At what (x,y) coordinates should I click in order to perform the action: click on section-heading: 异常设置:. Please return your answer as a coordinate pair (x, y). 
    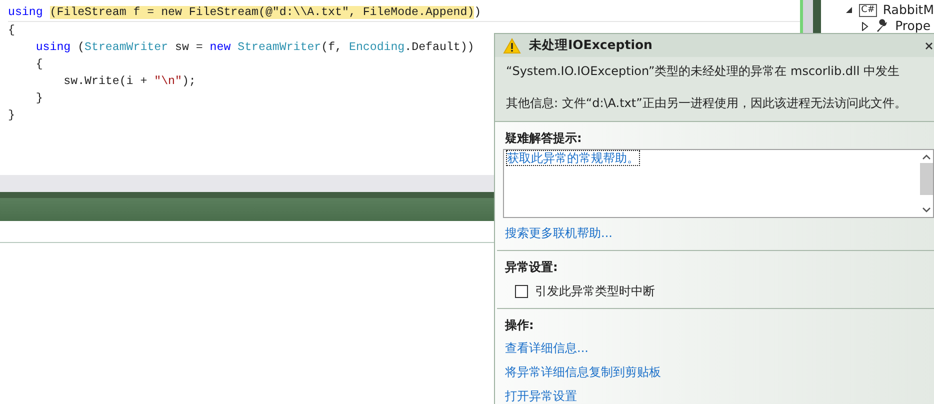
    Looking at the image, I should click on (532, 267).